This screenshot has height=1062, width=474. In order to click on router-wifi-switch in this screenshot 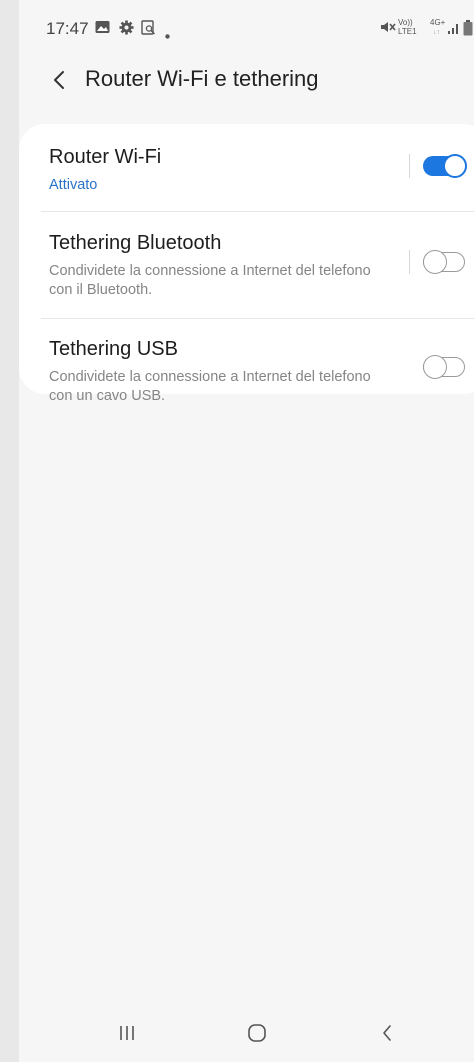, I will do `click(445, 166)`.